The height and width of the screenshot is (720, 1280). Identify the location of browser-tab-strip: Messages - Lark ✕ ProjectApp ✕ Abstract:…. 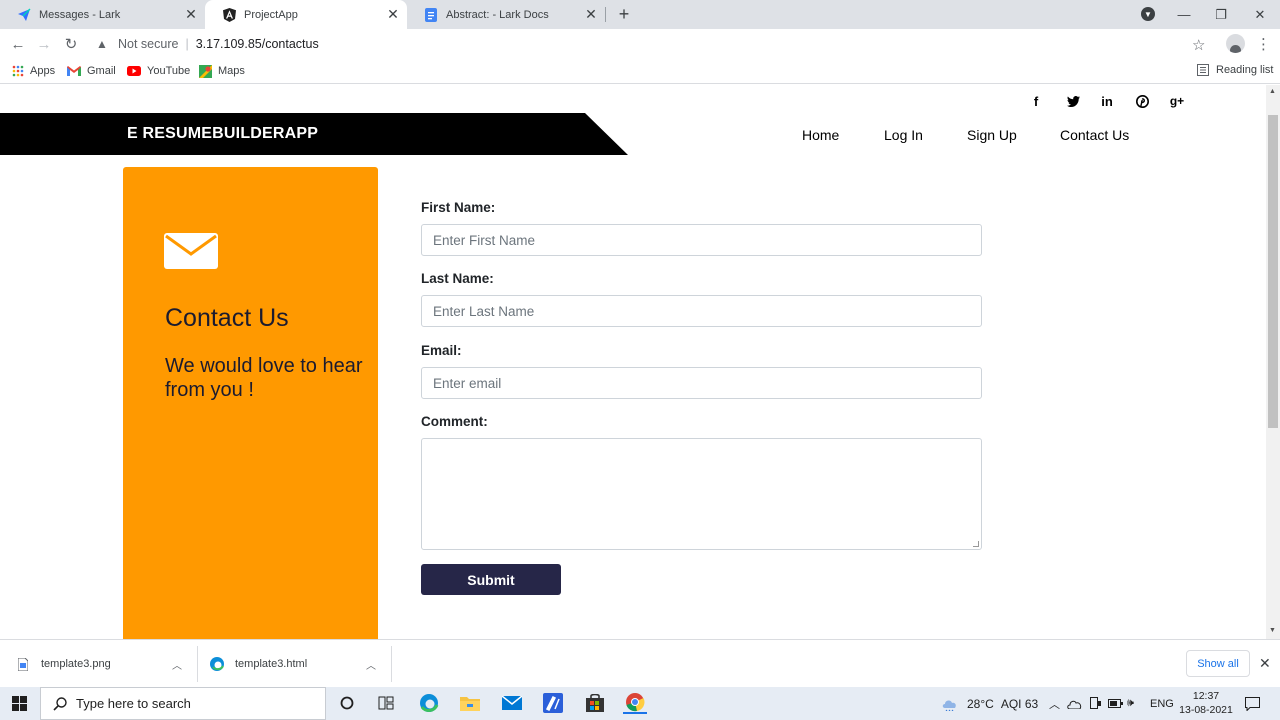
(640, 14).